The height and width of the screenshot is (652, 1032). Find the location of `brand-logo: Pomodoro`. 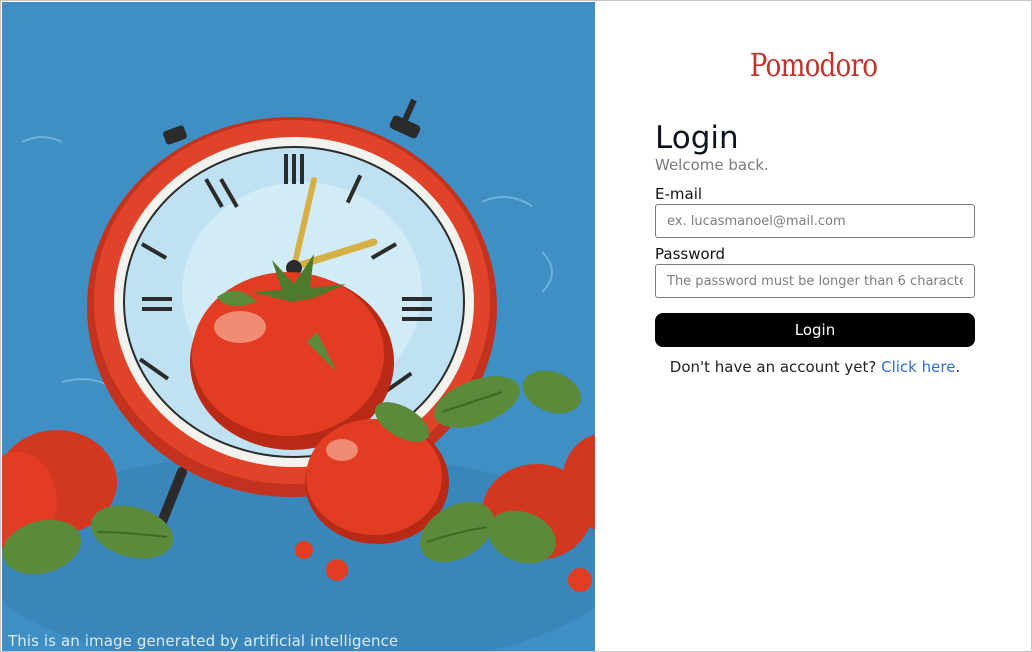

brand-logo: Pomodoro is located at coordinates (813, 65).